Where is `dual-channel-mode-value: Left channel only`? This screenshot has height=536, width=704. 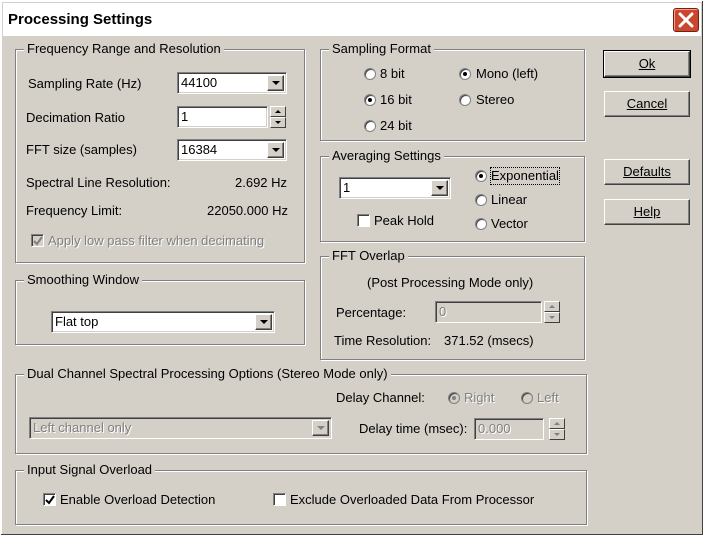
dual-channel-mode-value: Left channel only is located at coordinates (82, 427).